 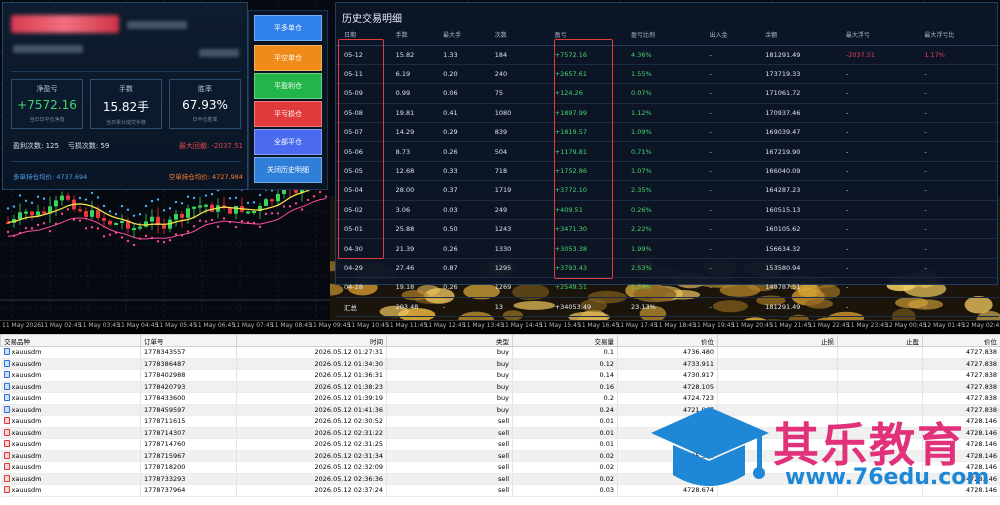 What do you see at coordinates (461, 171) in the screenshot?
I see `history-cell: 0.33` at bounding box center [461, 171].